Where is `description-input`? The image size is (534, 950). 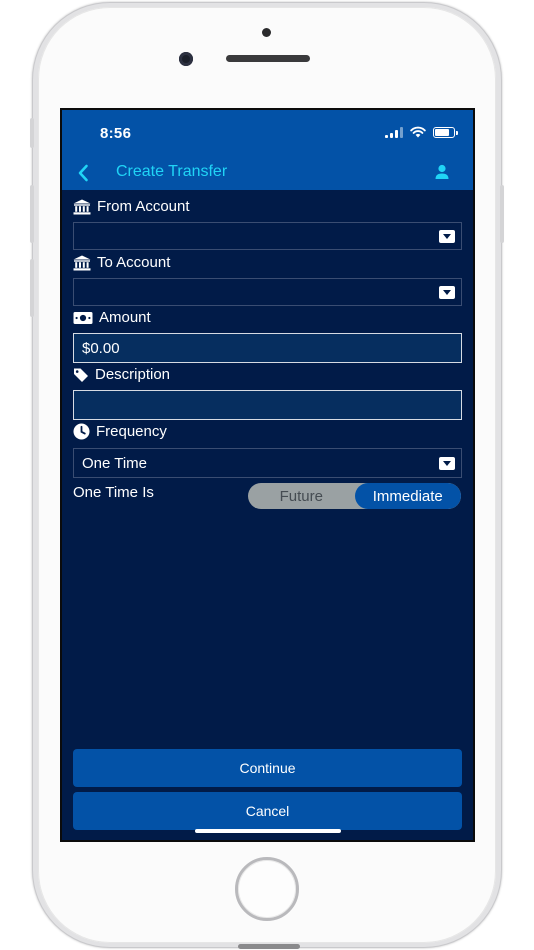
description-input is located at coordinates (267, 405).